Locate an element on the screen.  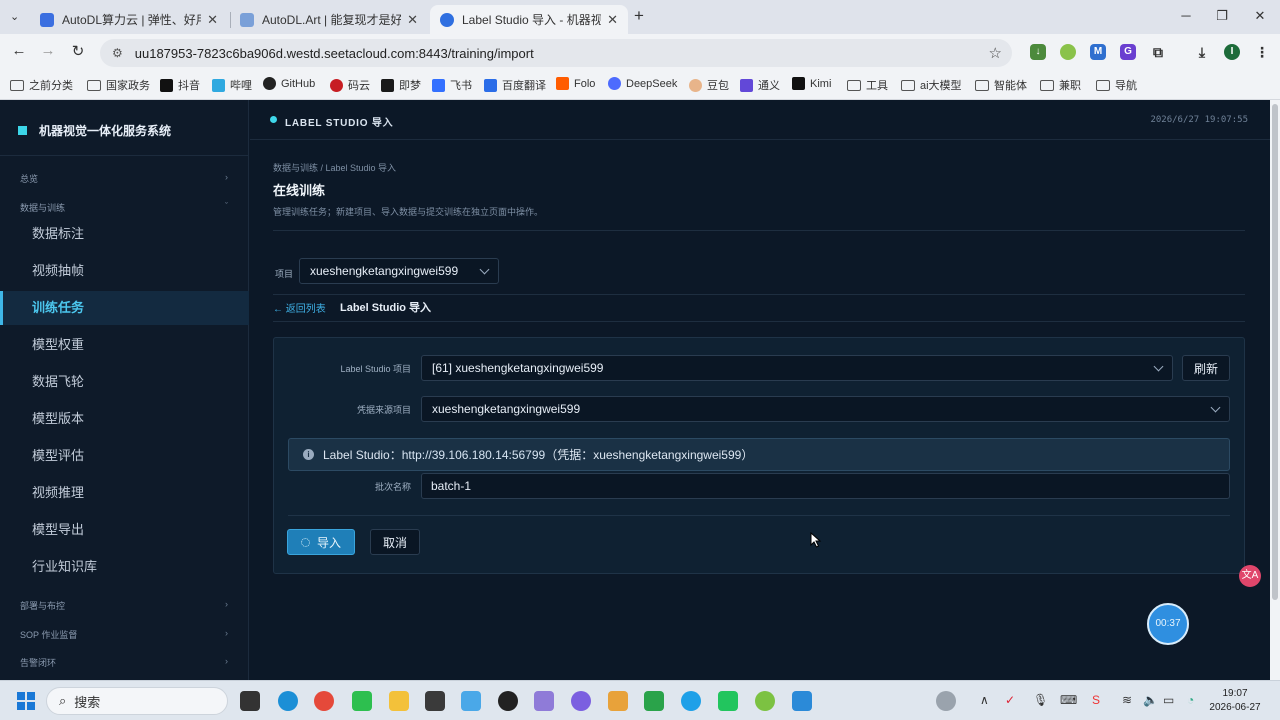
refresh-button: 刷新 is located at coordinates (1206, 368).